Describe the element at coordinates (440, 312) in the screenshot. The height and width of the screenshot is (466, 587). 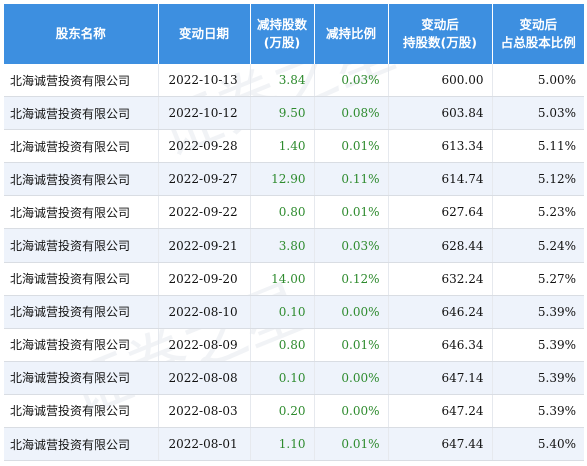
I see `cell-shares-after: 646.24` at that location.